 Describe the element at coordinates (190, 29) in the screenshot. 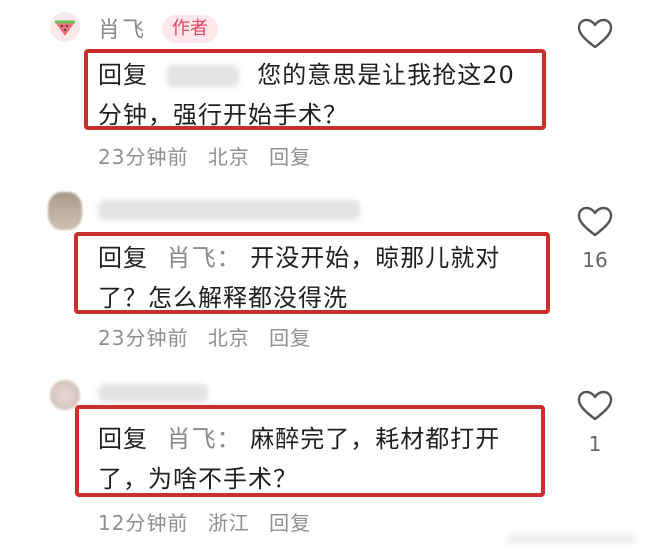

I see `author-badge: 作者` at that location.